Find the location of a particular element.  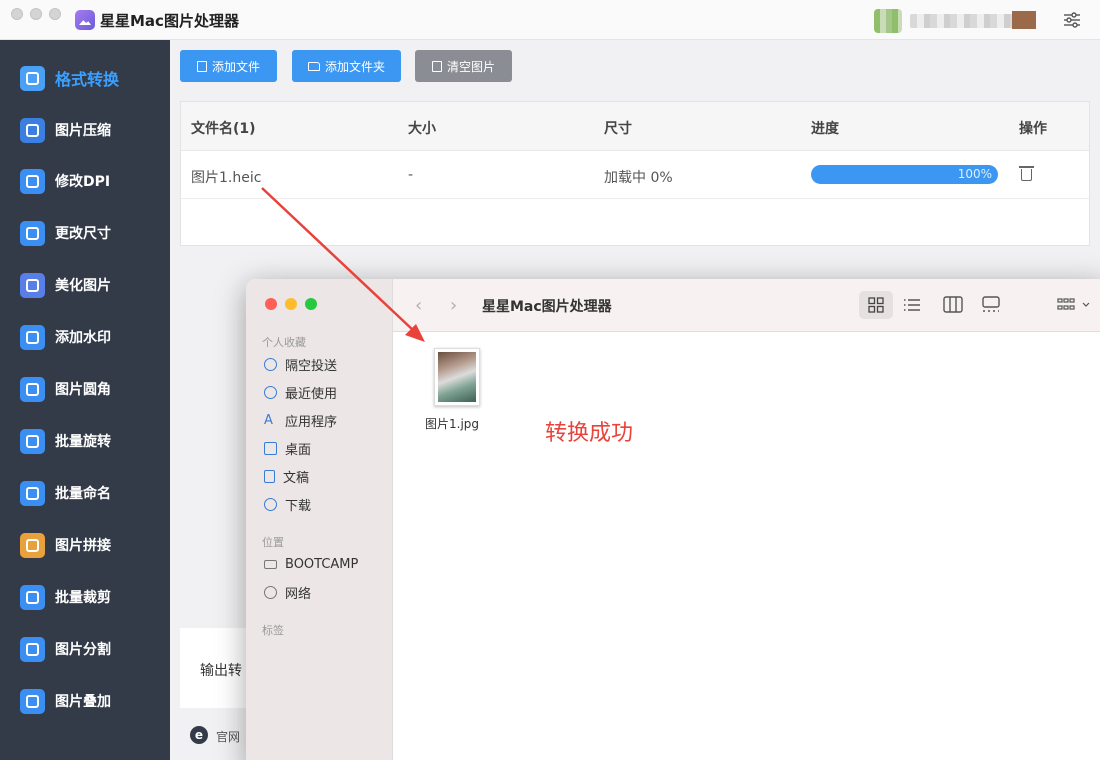

settings-sliders-icon is located at coordinates (1072, 20).